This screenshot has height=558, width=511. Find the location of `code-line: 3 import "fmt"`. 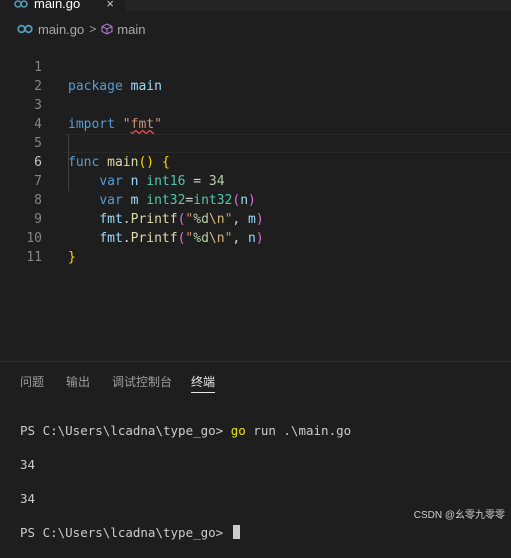

code-line: 3 import "fmt" is located at coordinates (255, 104).